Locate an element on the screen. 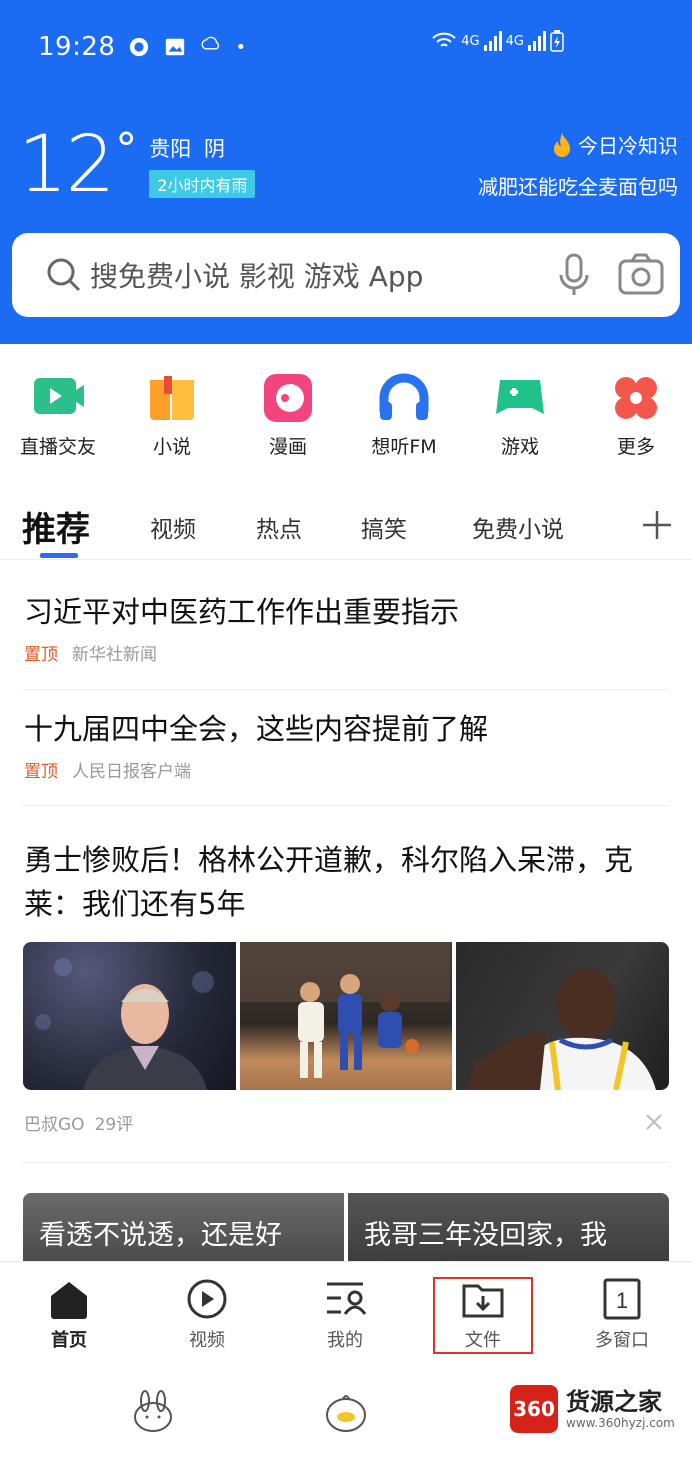 The height and width of the screenshot is (1460, 692). nav-video: 视频 is located at coordinates (207, 1315).